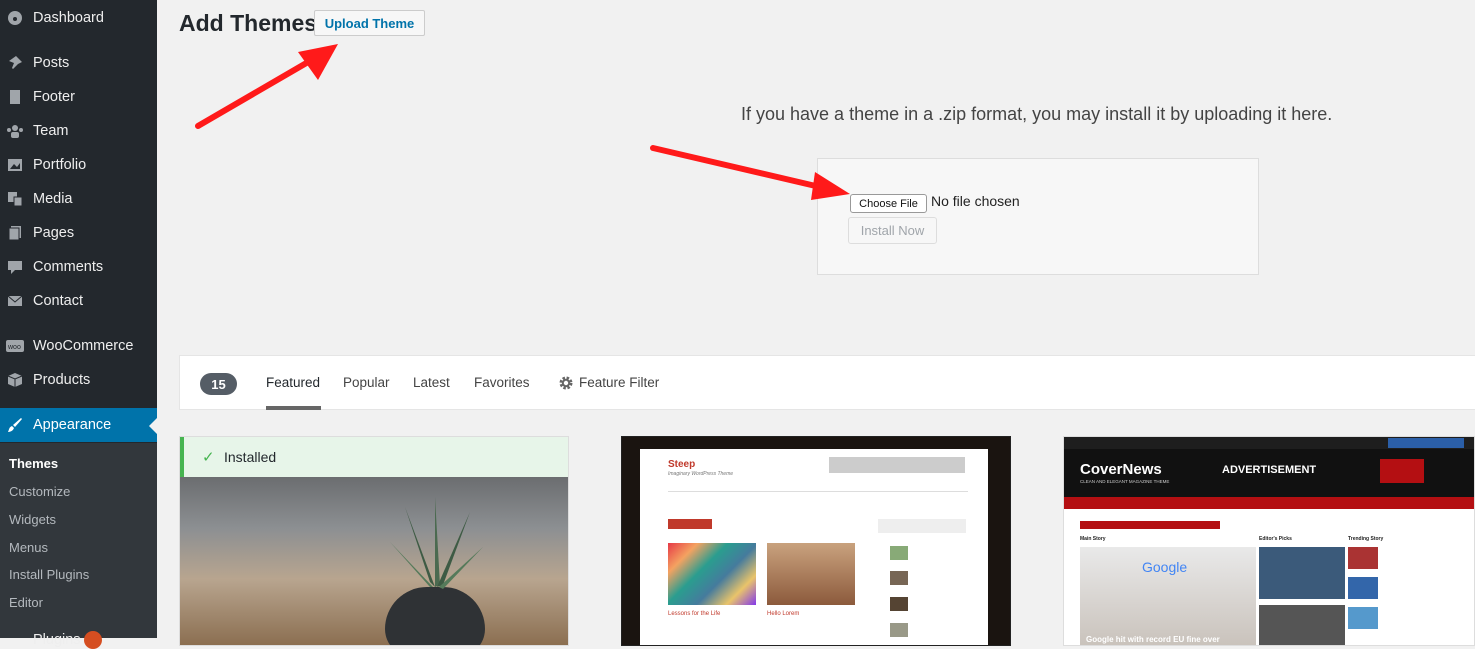 The height and width of the screenshot is (649, 1475). I want to click on checkmark-icon: ✓, so click(208, 457).